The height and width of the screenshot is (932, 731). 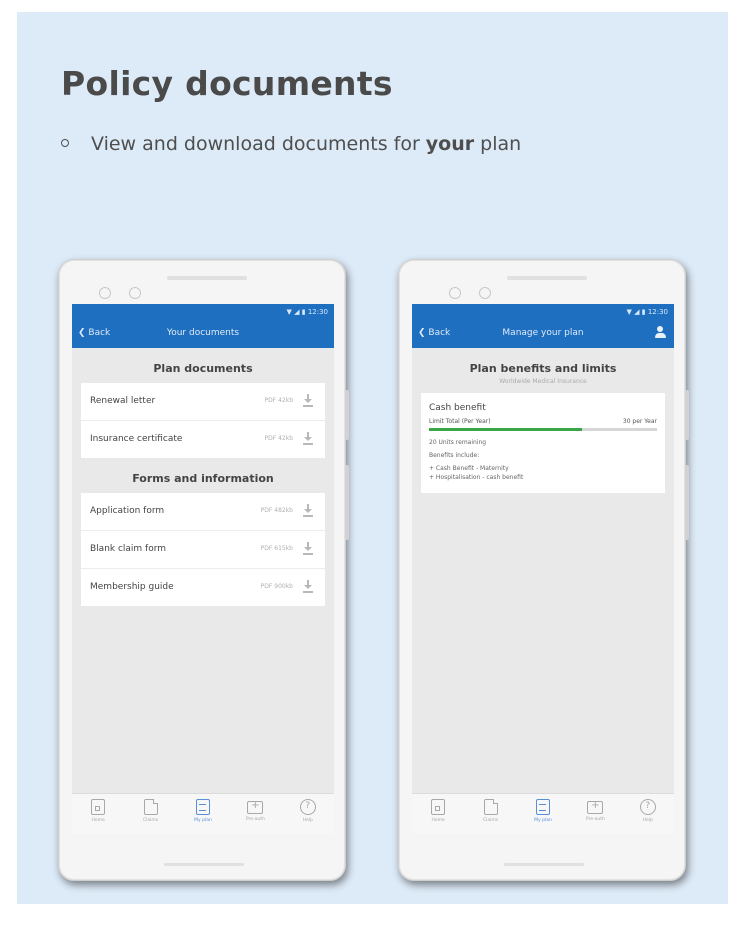 What do you see at coordinates (276, 548) in the screenshot?
I see `file-meta: PDF 615kb` at bounding box center [276, 548].